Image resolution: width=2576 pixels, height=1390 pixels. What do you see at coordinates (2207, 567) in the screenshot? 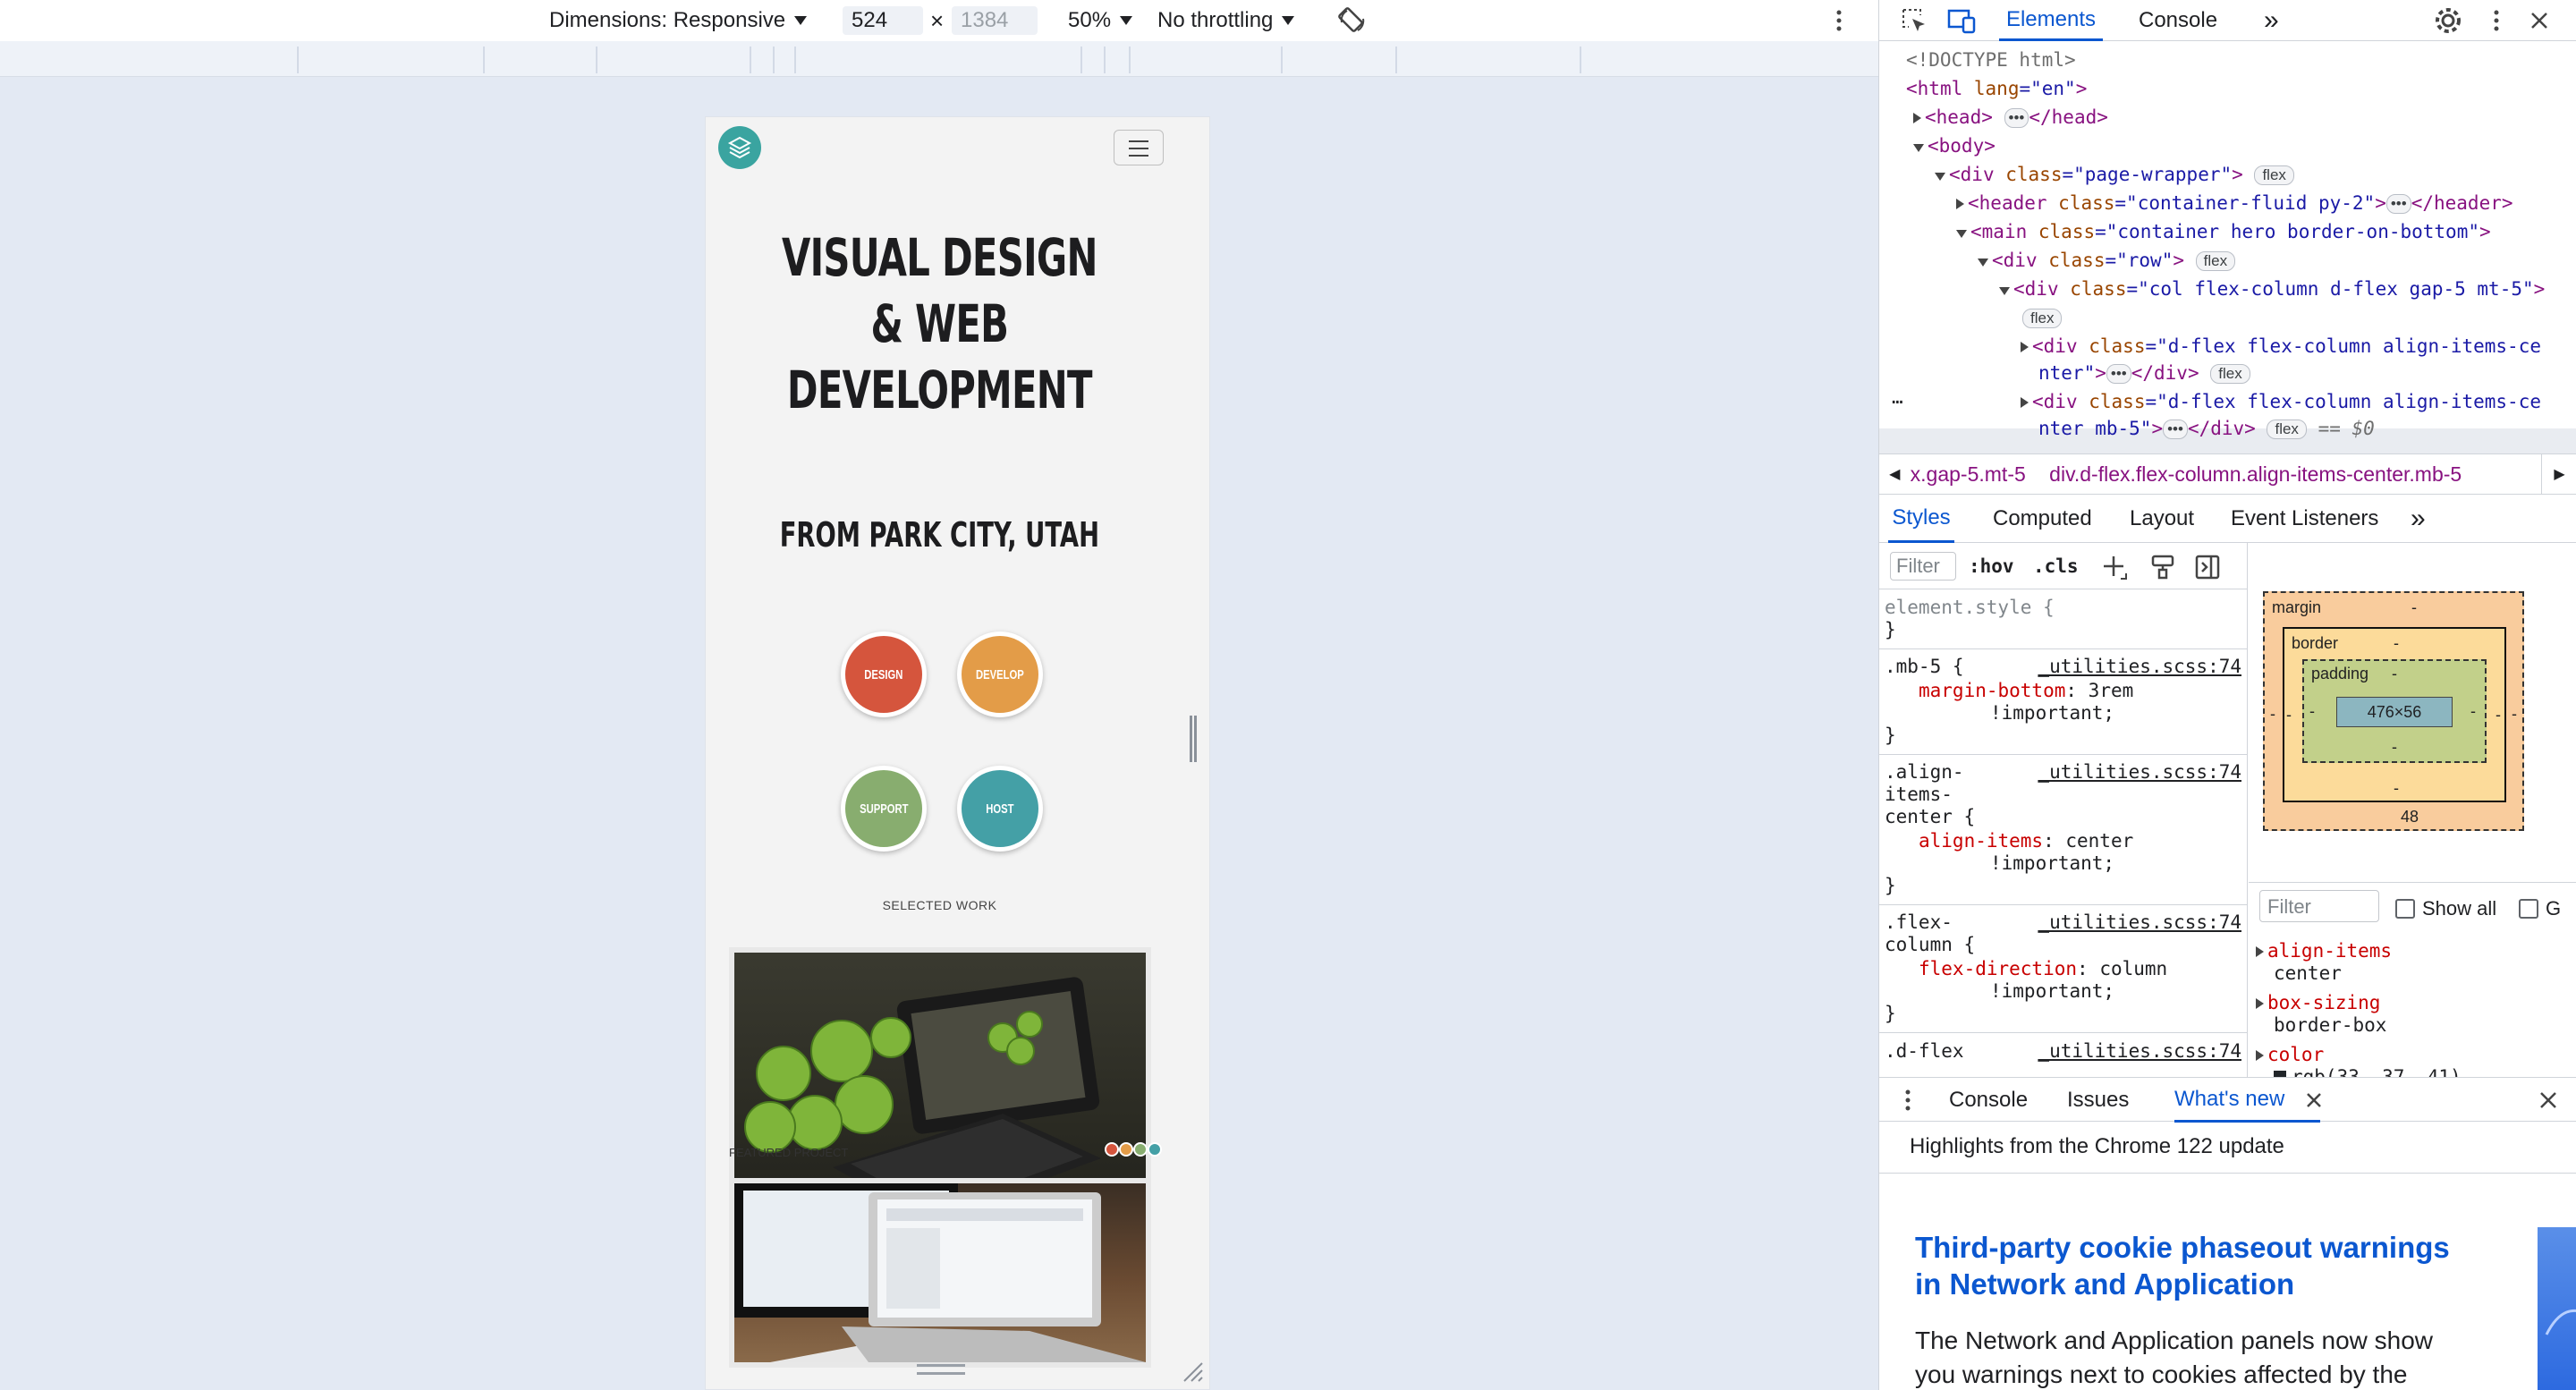
I see `toggle-sidebar-icon` at bounding box center [2207, 567].